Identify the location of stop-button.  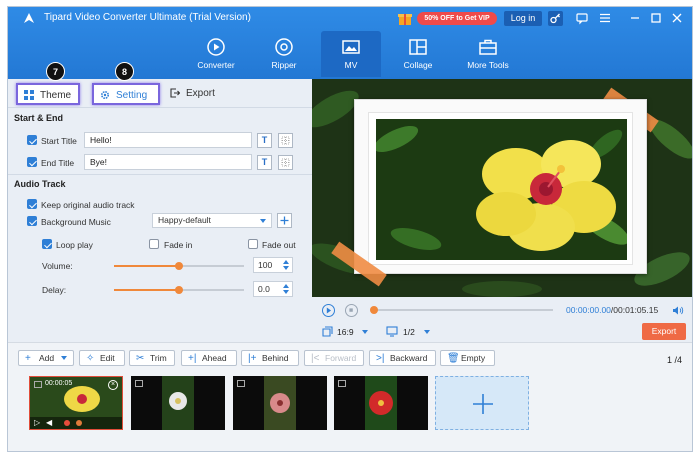
(351, 310).